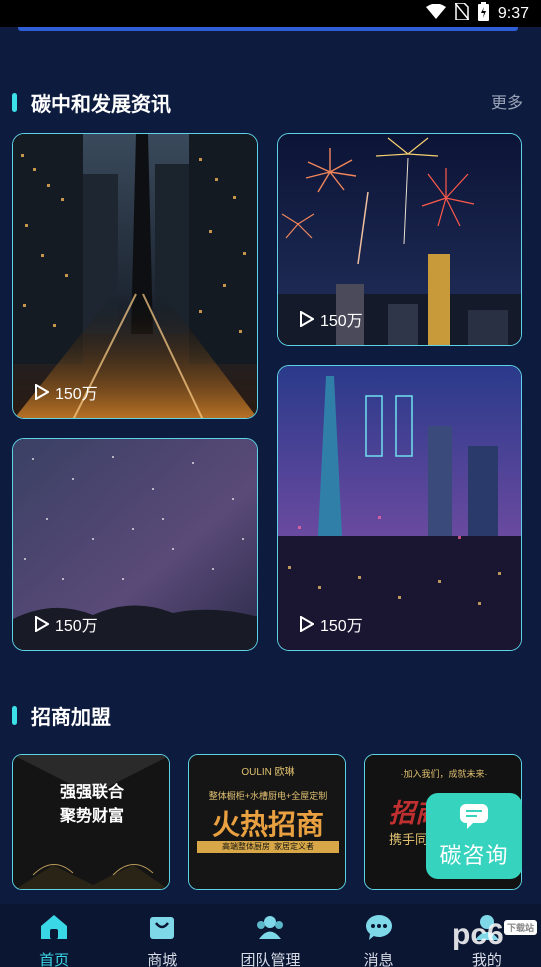 This screenshot has width=541, height=967. Describe the element at coordinates (378, 959) in the screenshot. I see `tab-label: 消息` at that location.